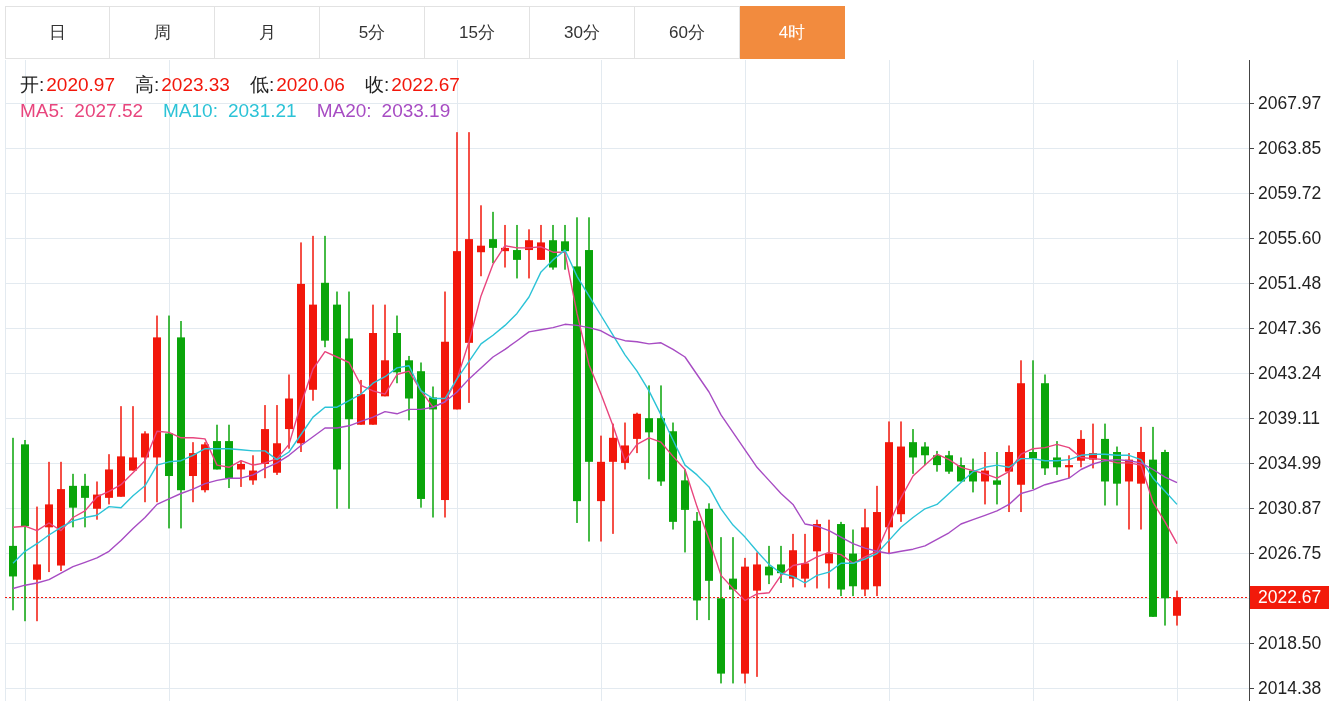 The height and width of the screenshot is (701, 1329). Describe the element at coordinates (687, 32) in the screenshot. I see `period-tab: 60分` at that location.